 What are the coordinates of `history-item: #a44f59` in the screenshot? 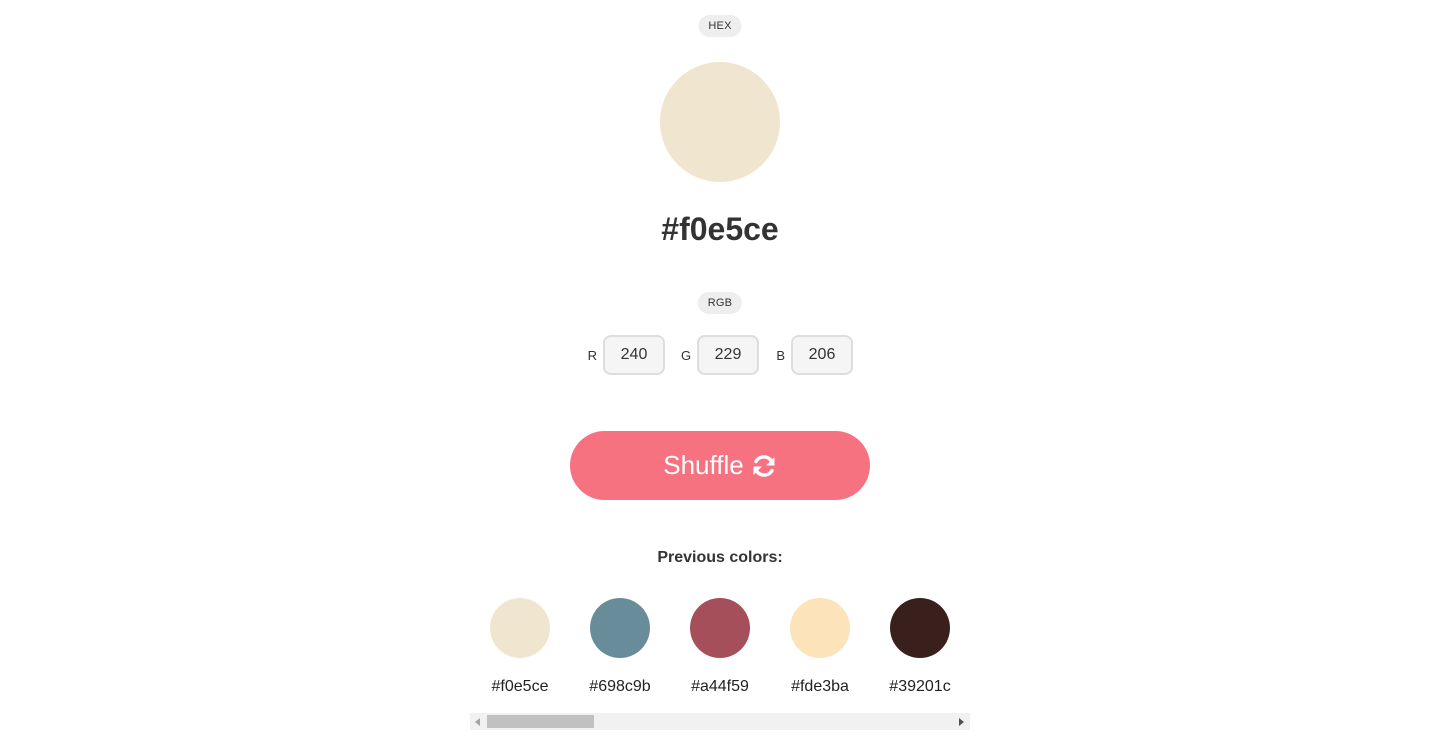 It's located at (720, 653).